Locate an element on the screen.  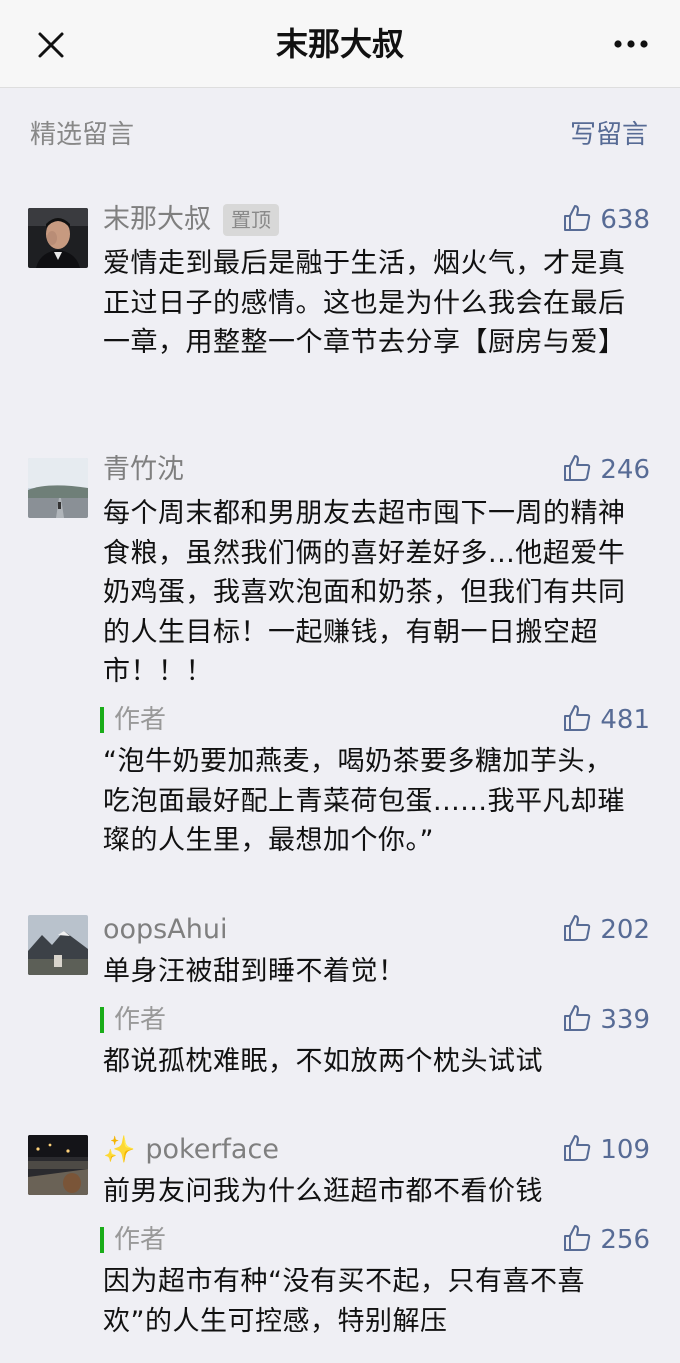
like-button: 638 is located at coordinates (606, 220).